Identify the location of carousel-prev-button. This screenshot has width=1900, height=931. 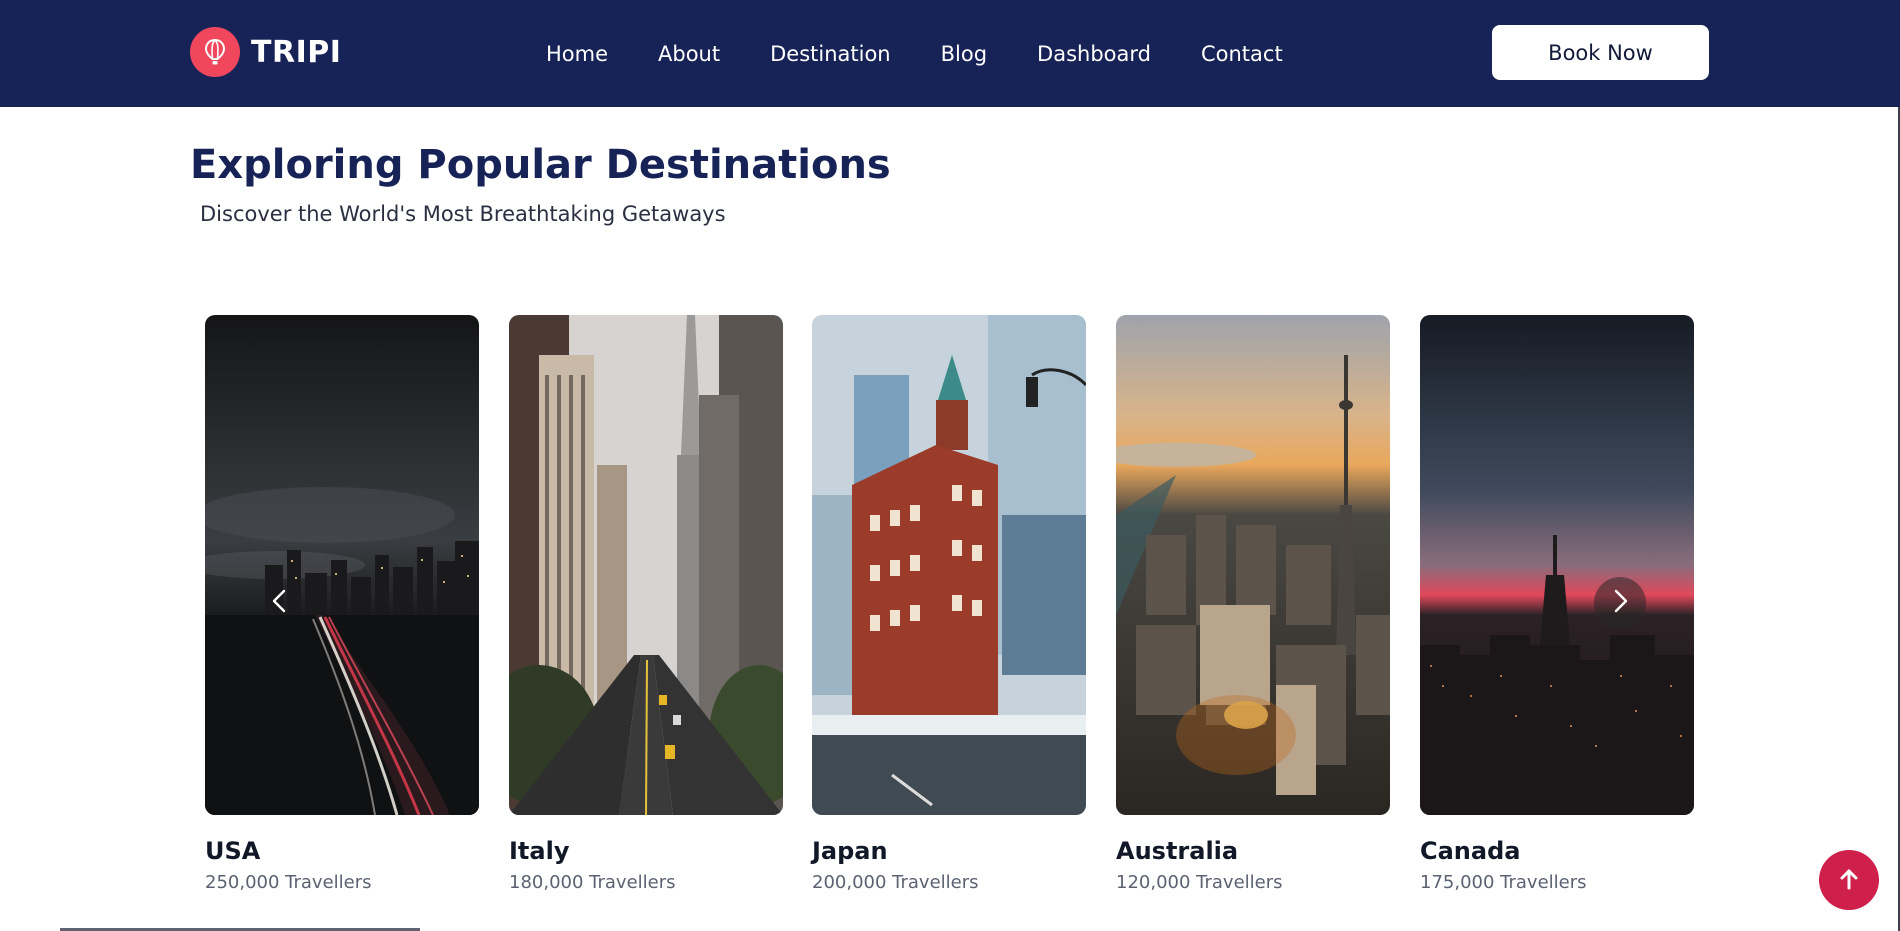
(280, 603).